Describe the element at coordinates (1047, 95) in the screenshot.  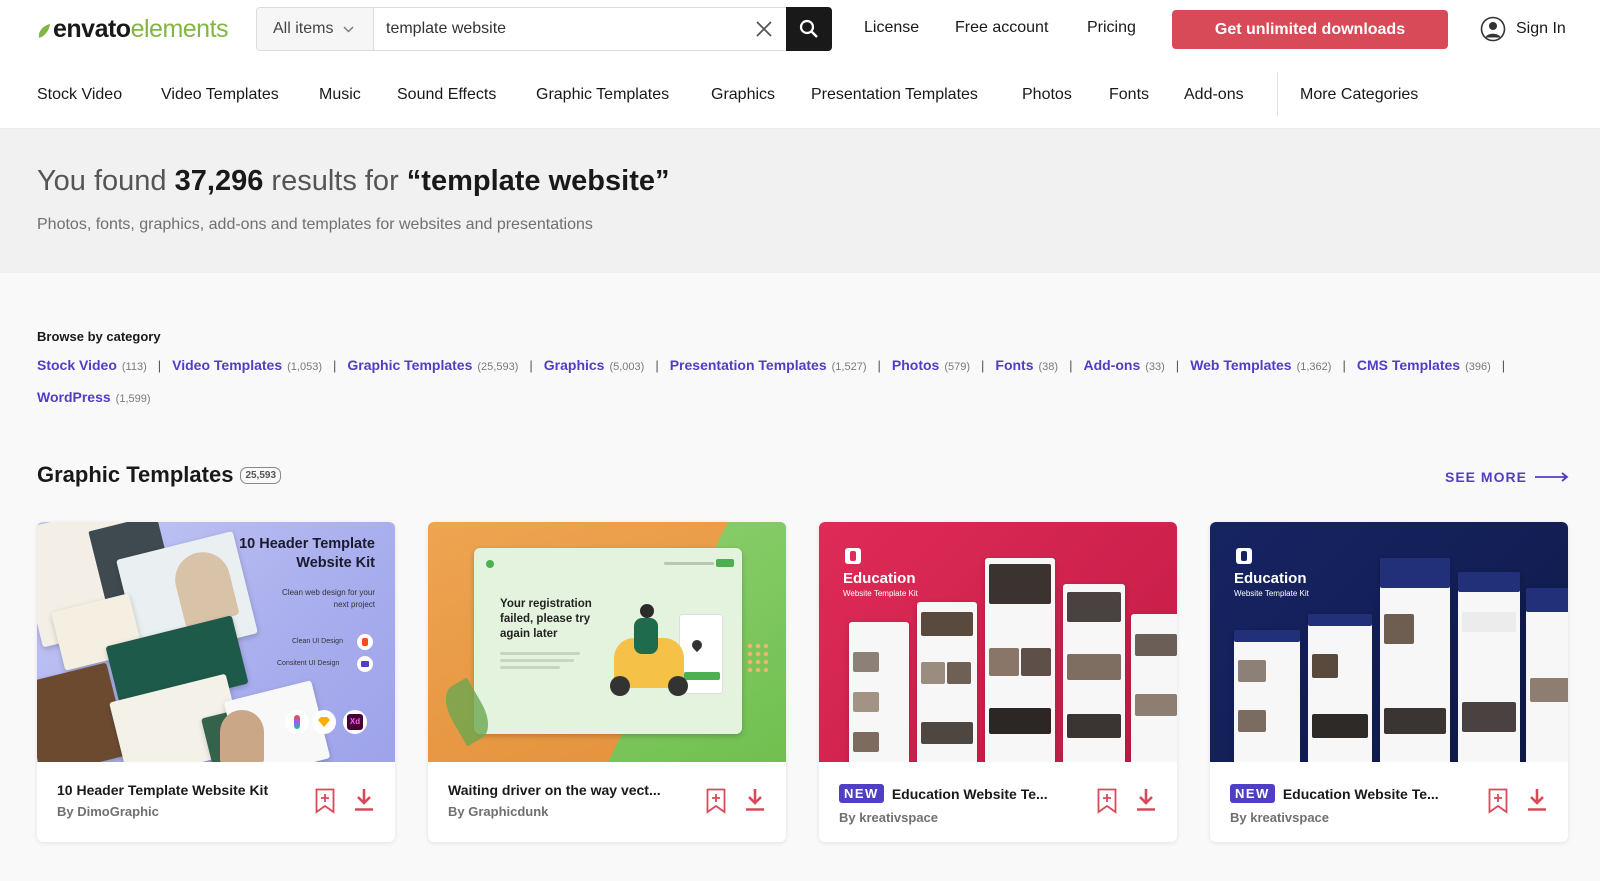
I see `category-photos: Photos` at that location.